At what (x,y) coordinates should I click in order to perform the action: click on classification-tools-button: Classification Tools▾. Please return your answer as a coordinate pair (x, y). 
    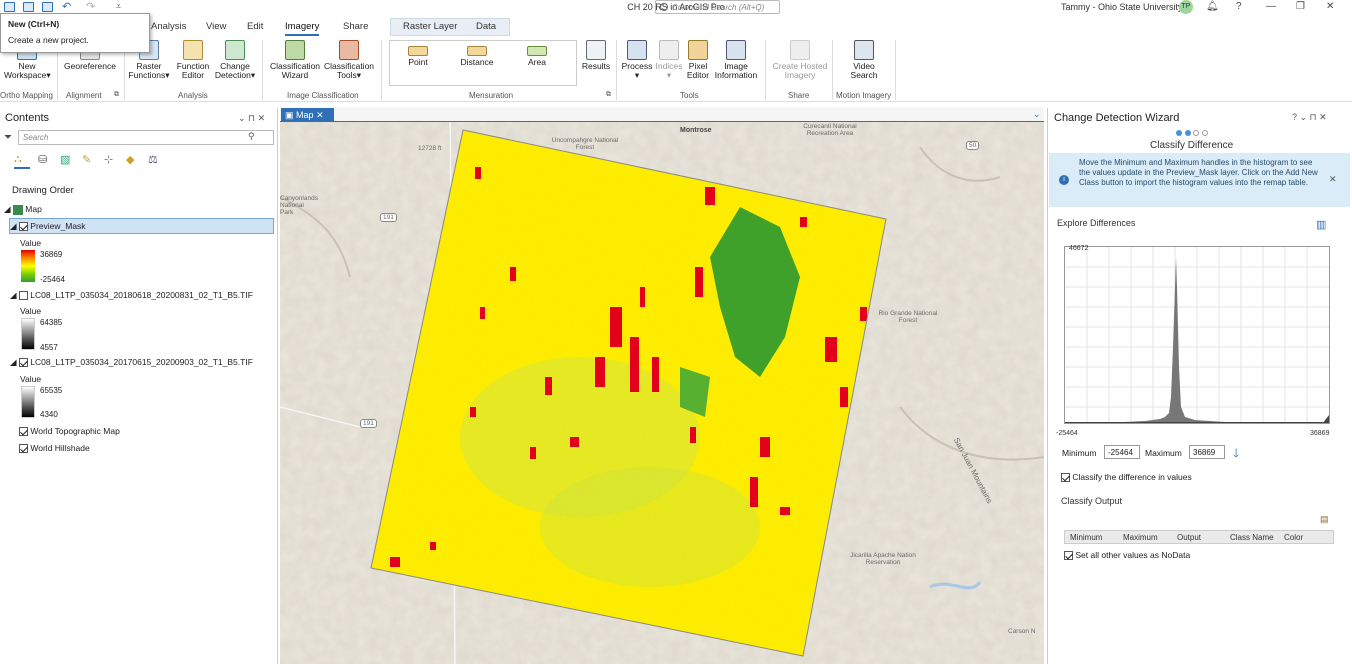
    Looking at the image, I should click on (349, 60).